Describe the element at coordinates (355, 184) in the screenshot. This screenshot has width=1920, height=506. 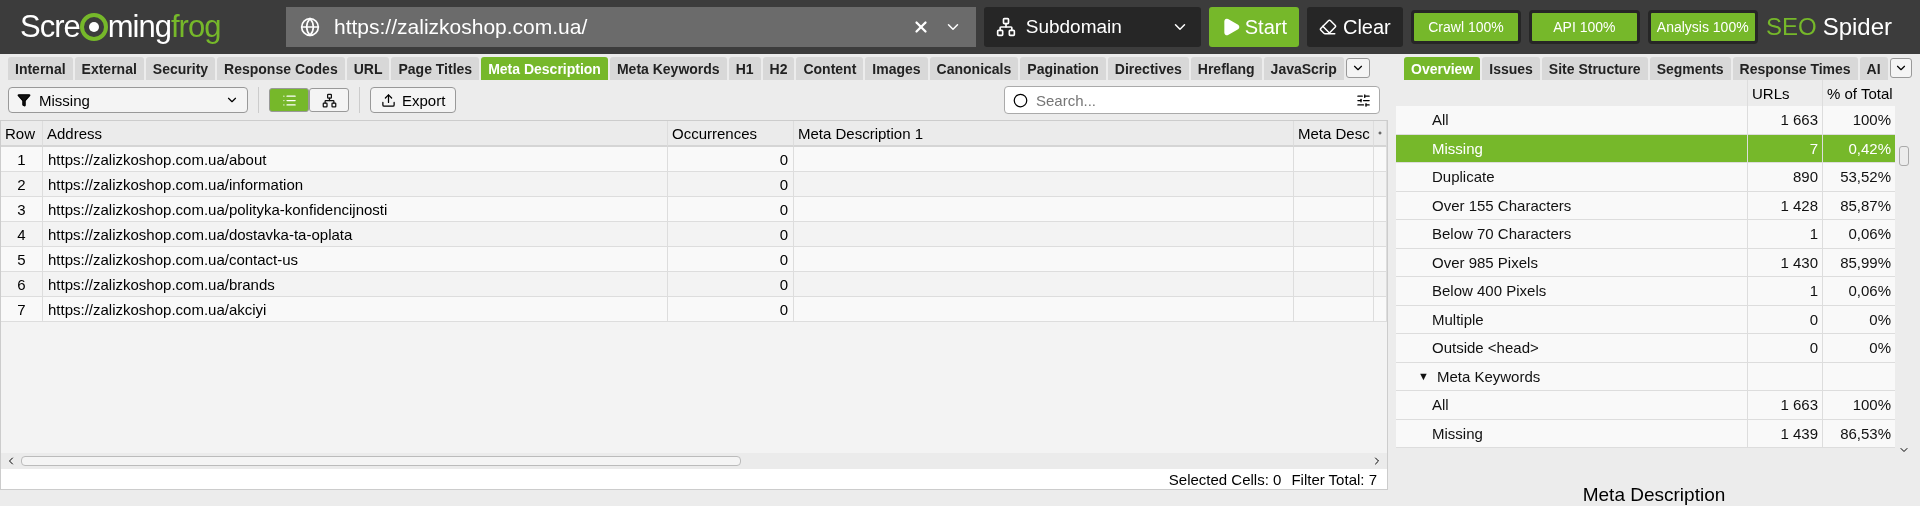
I see `table-cell: https://zalizkoshop.com.ua/information` at that location.